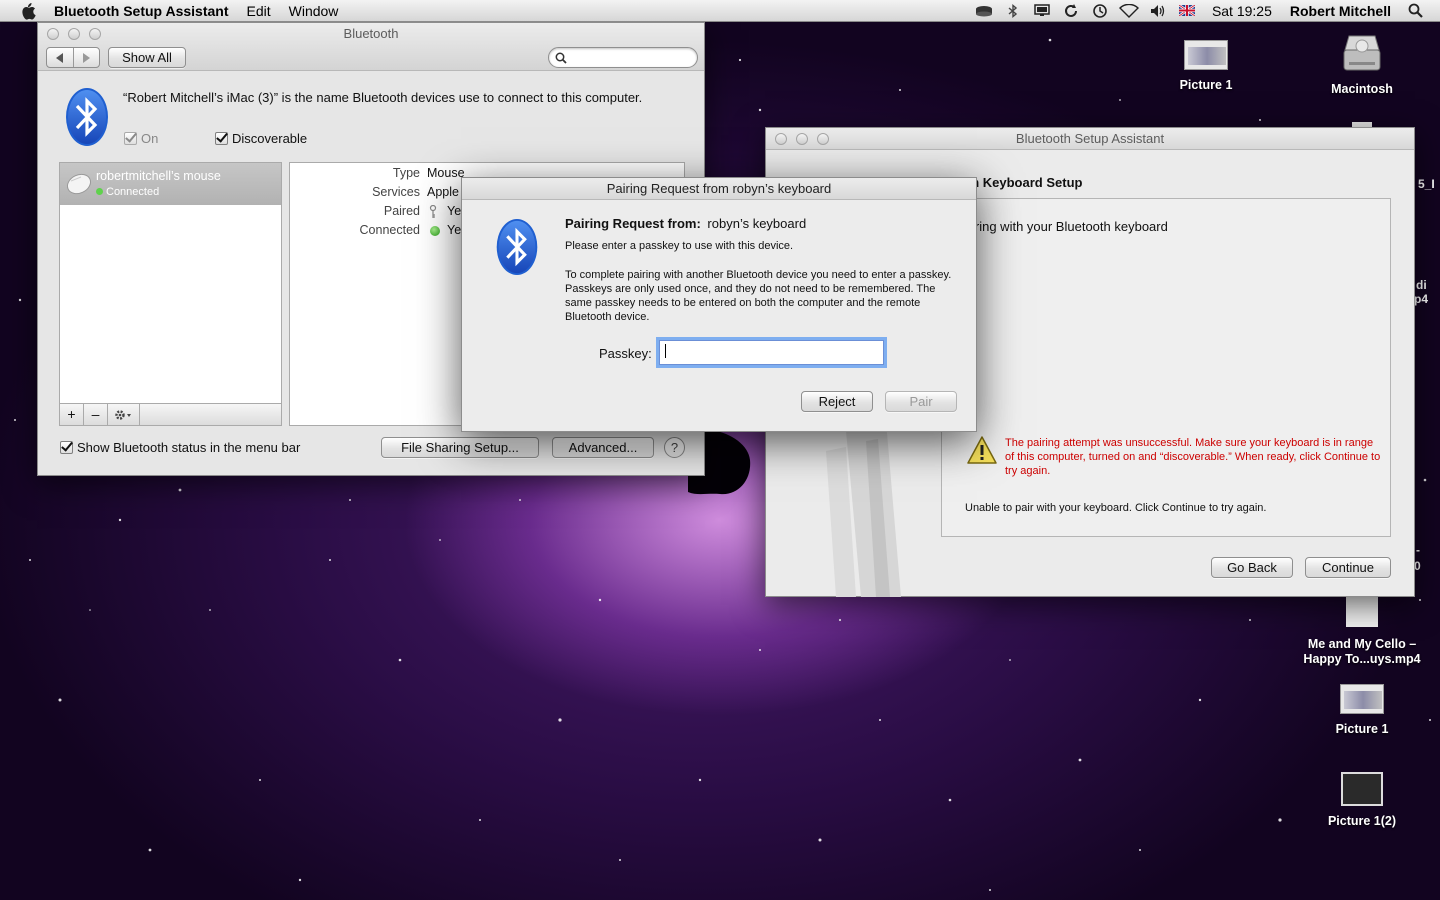 This screenshot has width=1440, height=900. I want to click on detail-key-type: Type, so click(406, 173).